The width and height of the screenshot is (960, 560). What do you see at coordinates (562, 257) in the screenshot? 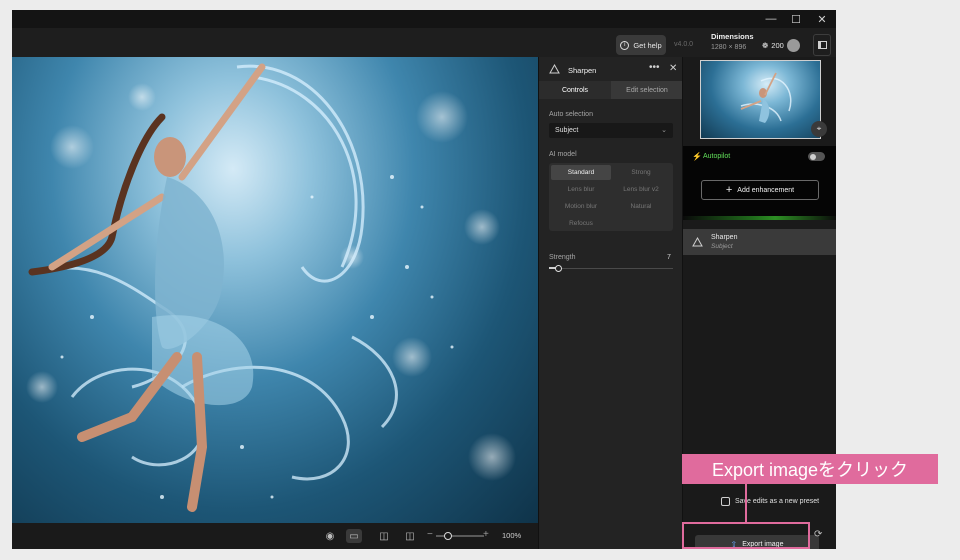
I see `strength-label: Strength` at bounding box center [562, 257].